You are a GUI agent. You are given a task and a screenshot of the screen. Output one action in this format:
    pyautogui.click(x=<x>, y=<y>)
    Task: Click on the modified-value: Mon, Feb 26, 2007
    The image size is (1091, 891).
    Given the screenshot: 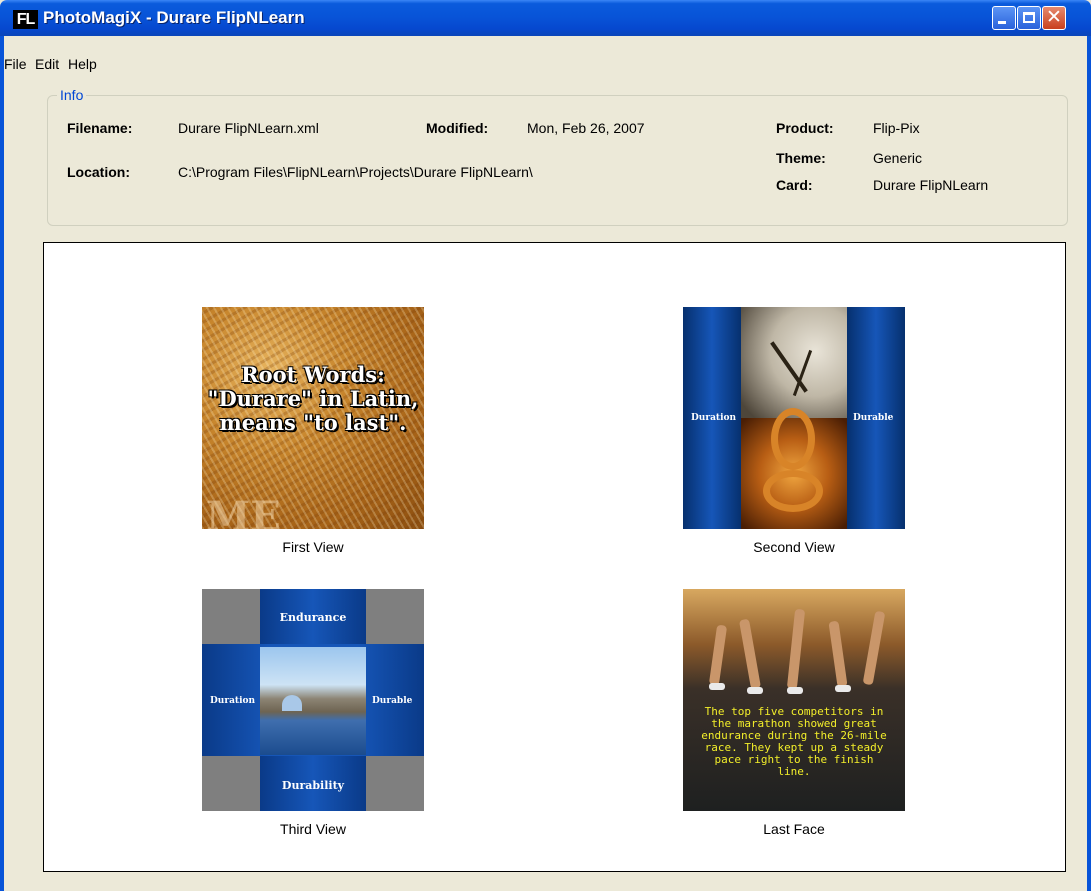 What is the action you would take?
    pyautogui.click(x=586, y=128)
    